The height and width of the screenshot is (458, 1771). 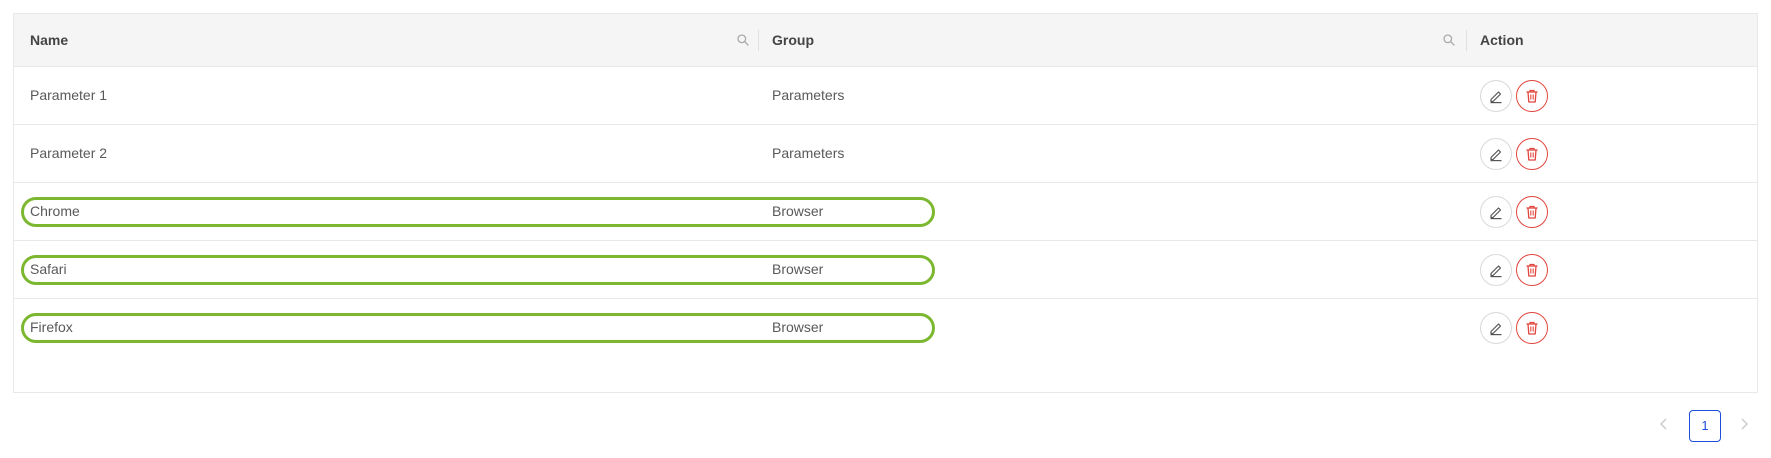 What do you see at coordinates (885, 96) in the screenshot?
I see `table-row: Parameter 1 Parameters` at bounding box center [885, 96].